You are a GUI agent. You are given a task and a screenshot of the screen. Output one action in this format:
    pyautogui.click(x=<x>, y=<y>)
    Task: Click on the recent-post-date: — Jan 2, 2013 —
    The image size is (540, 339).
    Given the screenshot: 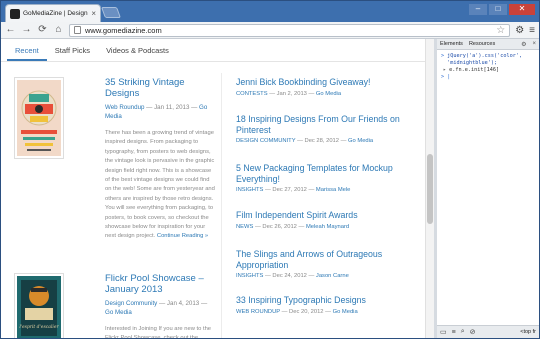 What is the action you would take?
    pyautogui.click(x=291, y=93)
    